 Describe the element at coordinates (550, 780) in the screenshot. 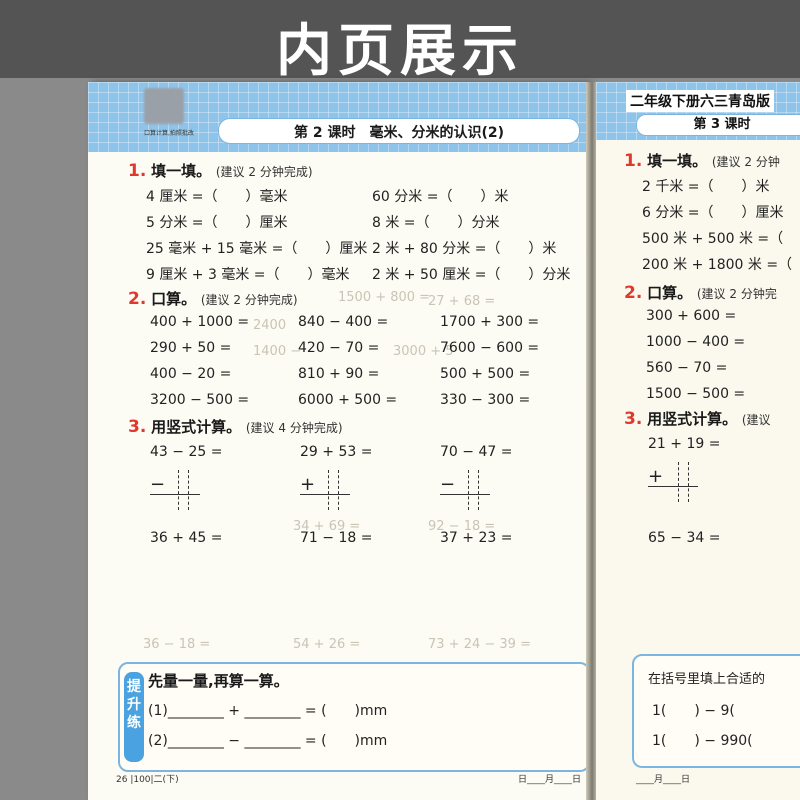

I see `date-field: 日____月____日` at that location.